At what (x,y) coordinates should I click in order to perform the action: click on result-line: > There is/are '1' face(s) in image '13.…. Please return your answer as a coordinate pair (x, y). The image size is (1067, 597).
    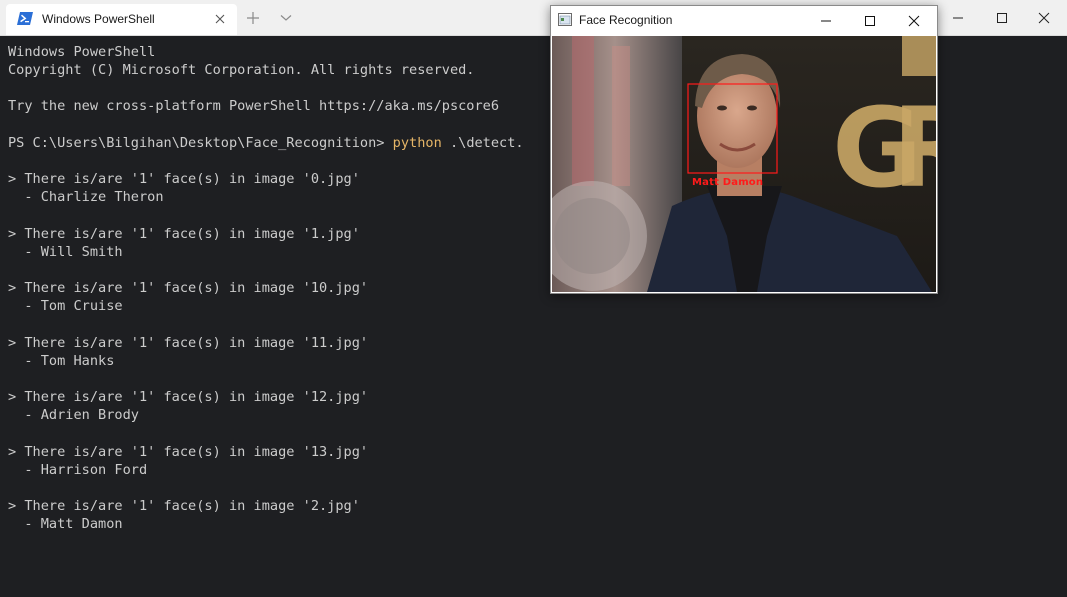
    Looking at the image, I should click on (188, 452).